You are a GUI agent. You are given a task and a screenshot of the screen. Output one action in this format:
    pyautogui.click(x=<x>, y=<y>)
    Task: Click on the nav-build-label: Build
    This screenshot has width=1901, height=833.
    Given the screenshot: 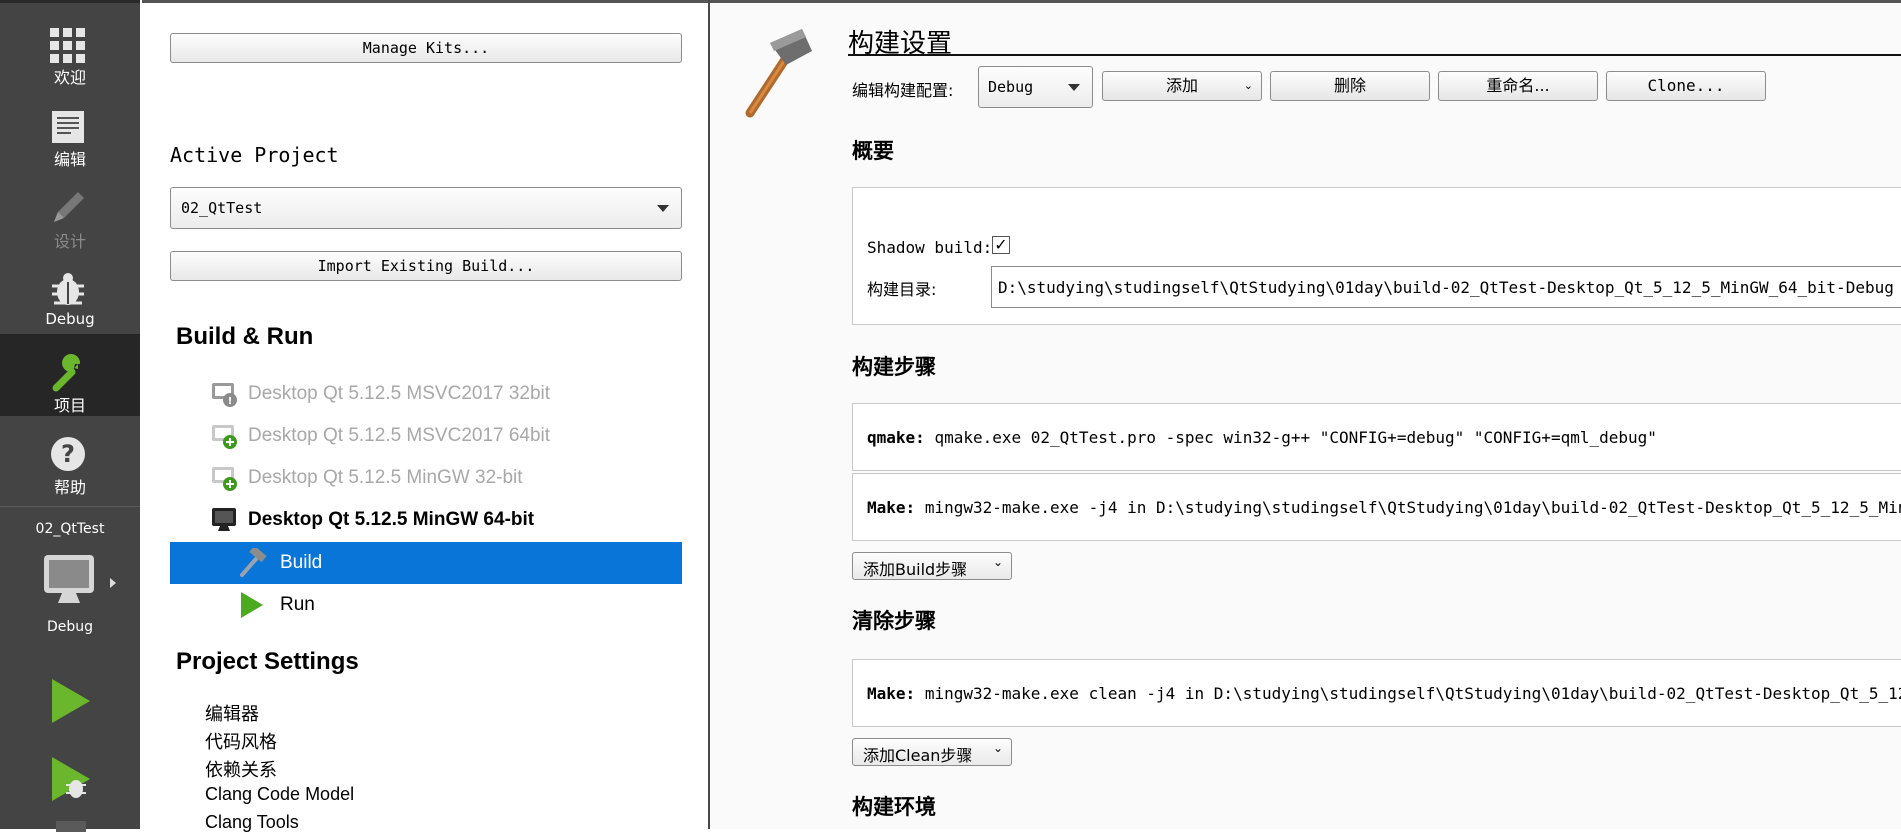 What is the action you would take?
    pyautogui.click(x=301, y=562)
    